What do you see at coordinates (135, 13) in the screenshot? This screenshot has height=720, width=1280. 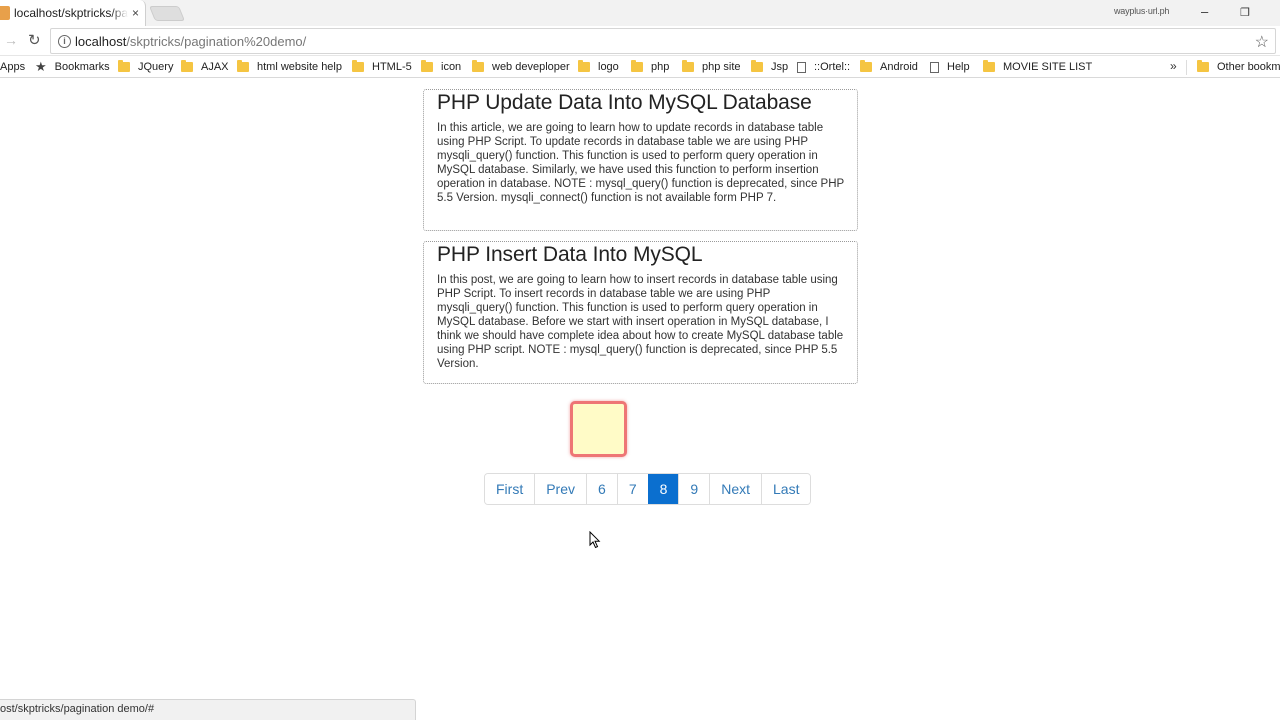 I see `tab-close-icon: ×` at bounding box center [135, 13].